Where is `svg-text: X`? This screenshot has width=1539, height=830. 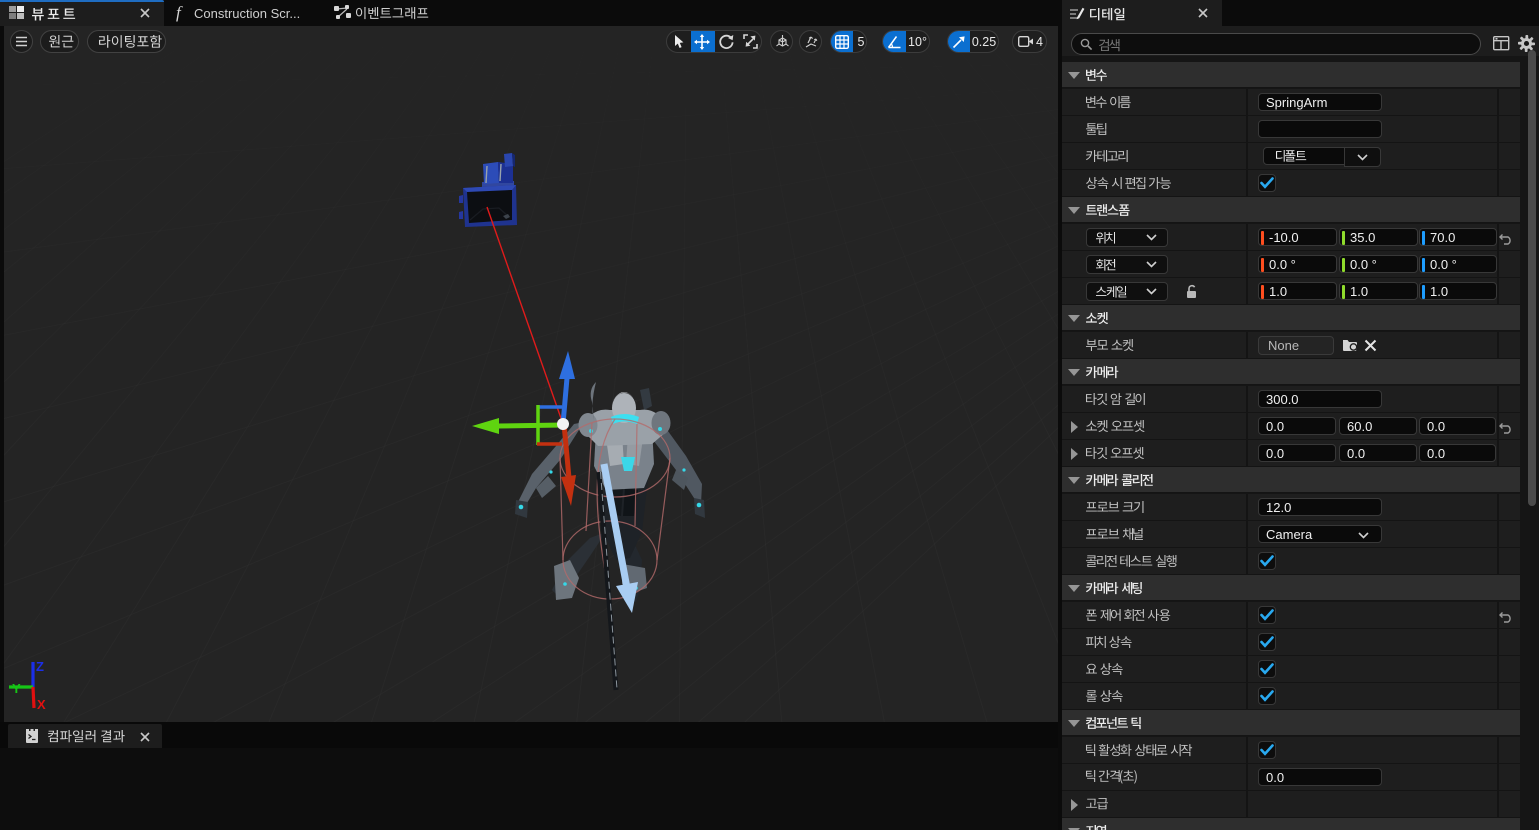
svg-text: X is located at coordinates (41, 704).